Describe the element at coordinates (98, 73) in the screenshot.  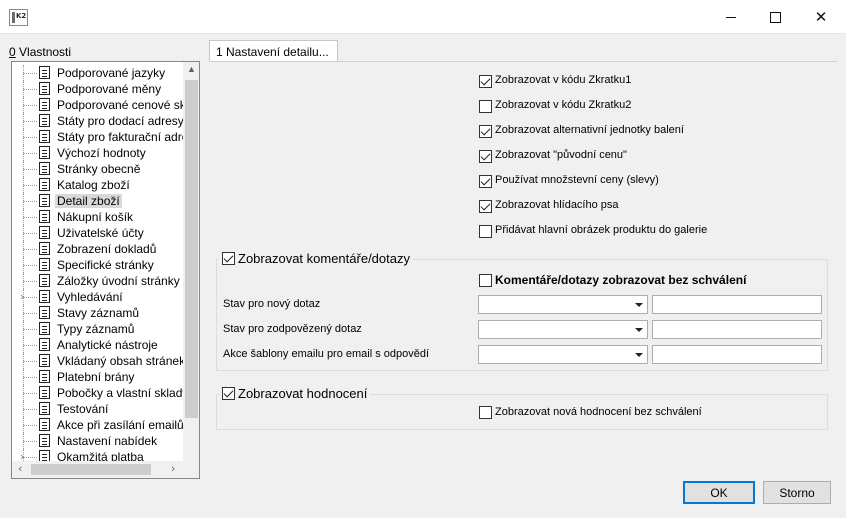
I see `tree-item: Podporované jazyky` at that location.